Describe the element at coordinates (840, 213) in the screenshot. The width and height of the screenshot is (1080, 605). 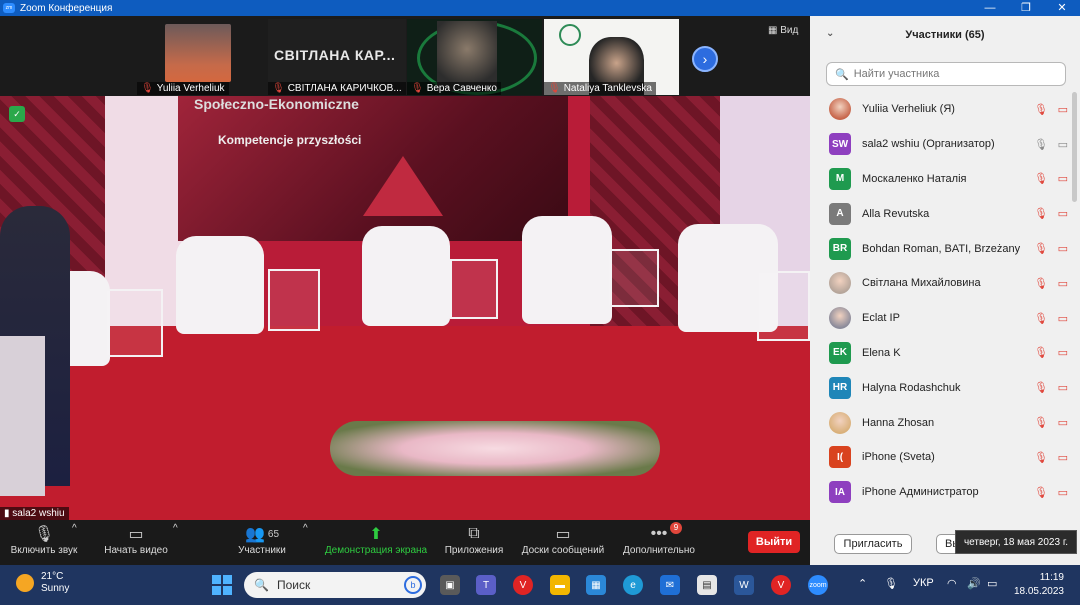
I see `avatar: A` at that location.